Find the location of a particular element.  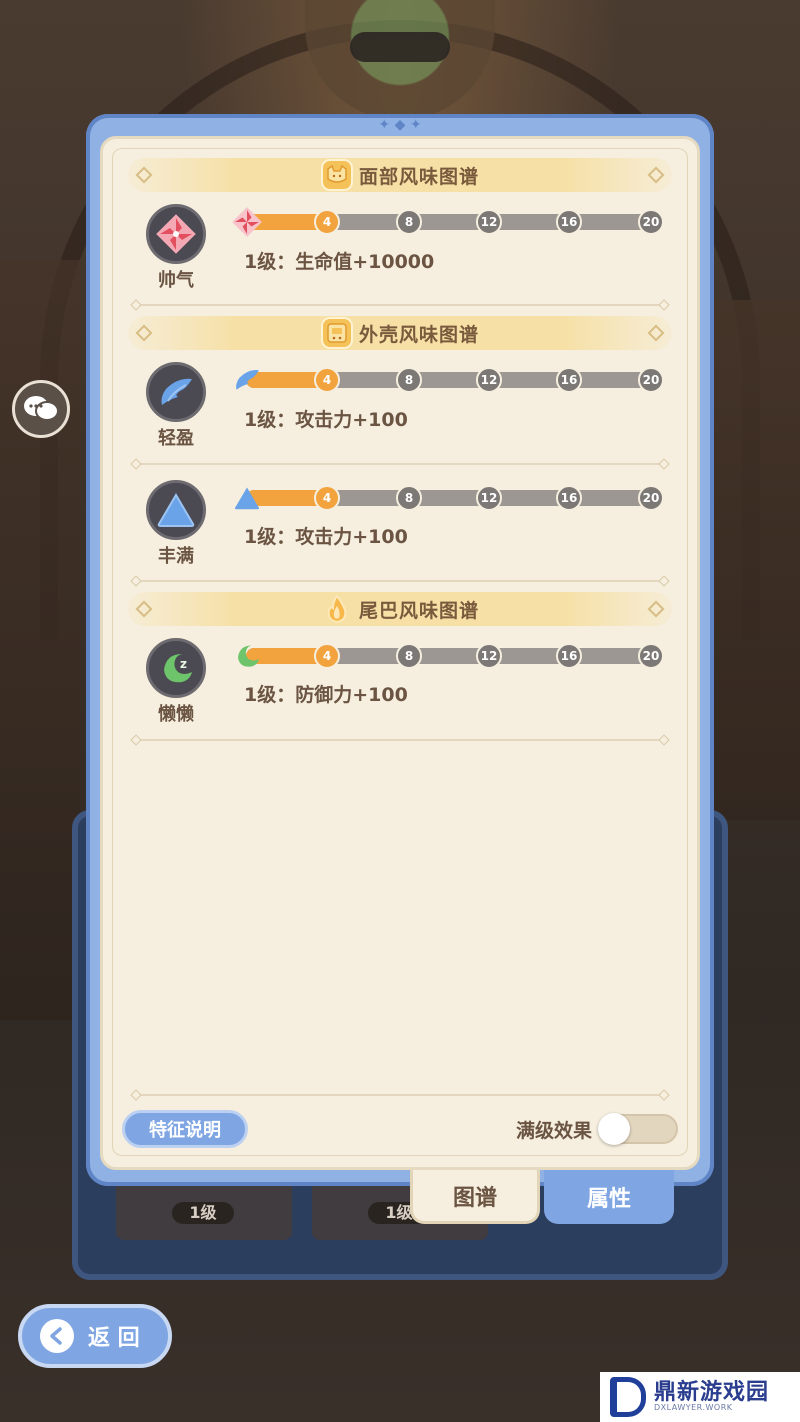

tab-atlas: 图谱 is located at coordinates (475, 1197).